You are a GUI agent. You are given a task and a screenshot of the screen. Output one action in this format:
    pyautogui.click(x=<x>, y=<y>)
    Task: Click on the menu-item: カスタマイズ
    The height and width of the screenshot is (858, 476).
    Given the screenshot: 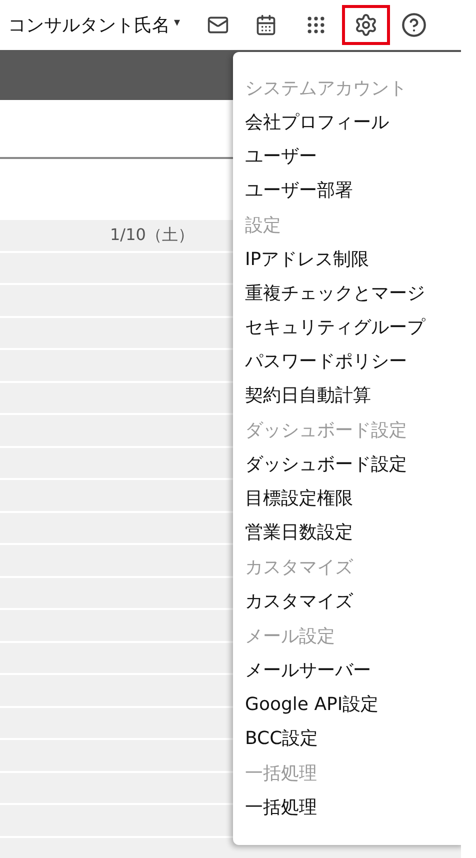 What is the action you would take?
    pyautogui.click(x=353, y=601)
    